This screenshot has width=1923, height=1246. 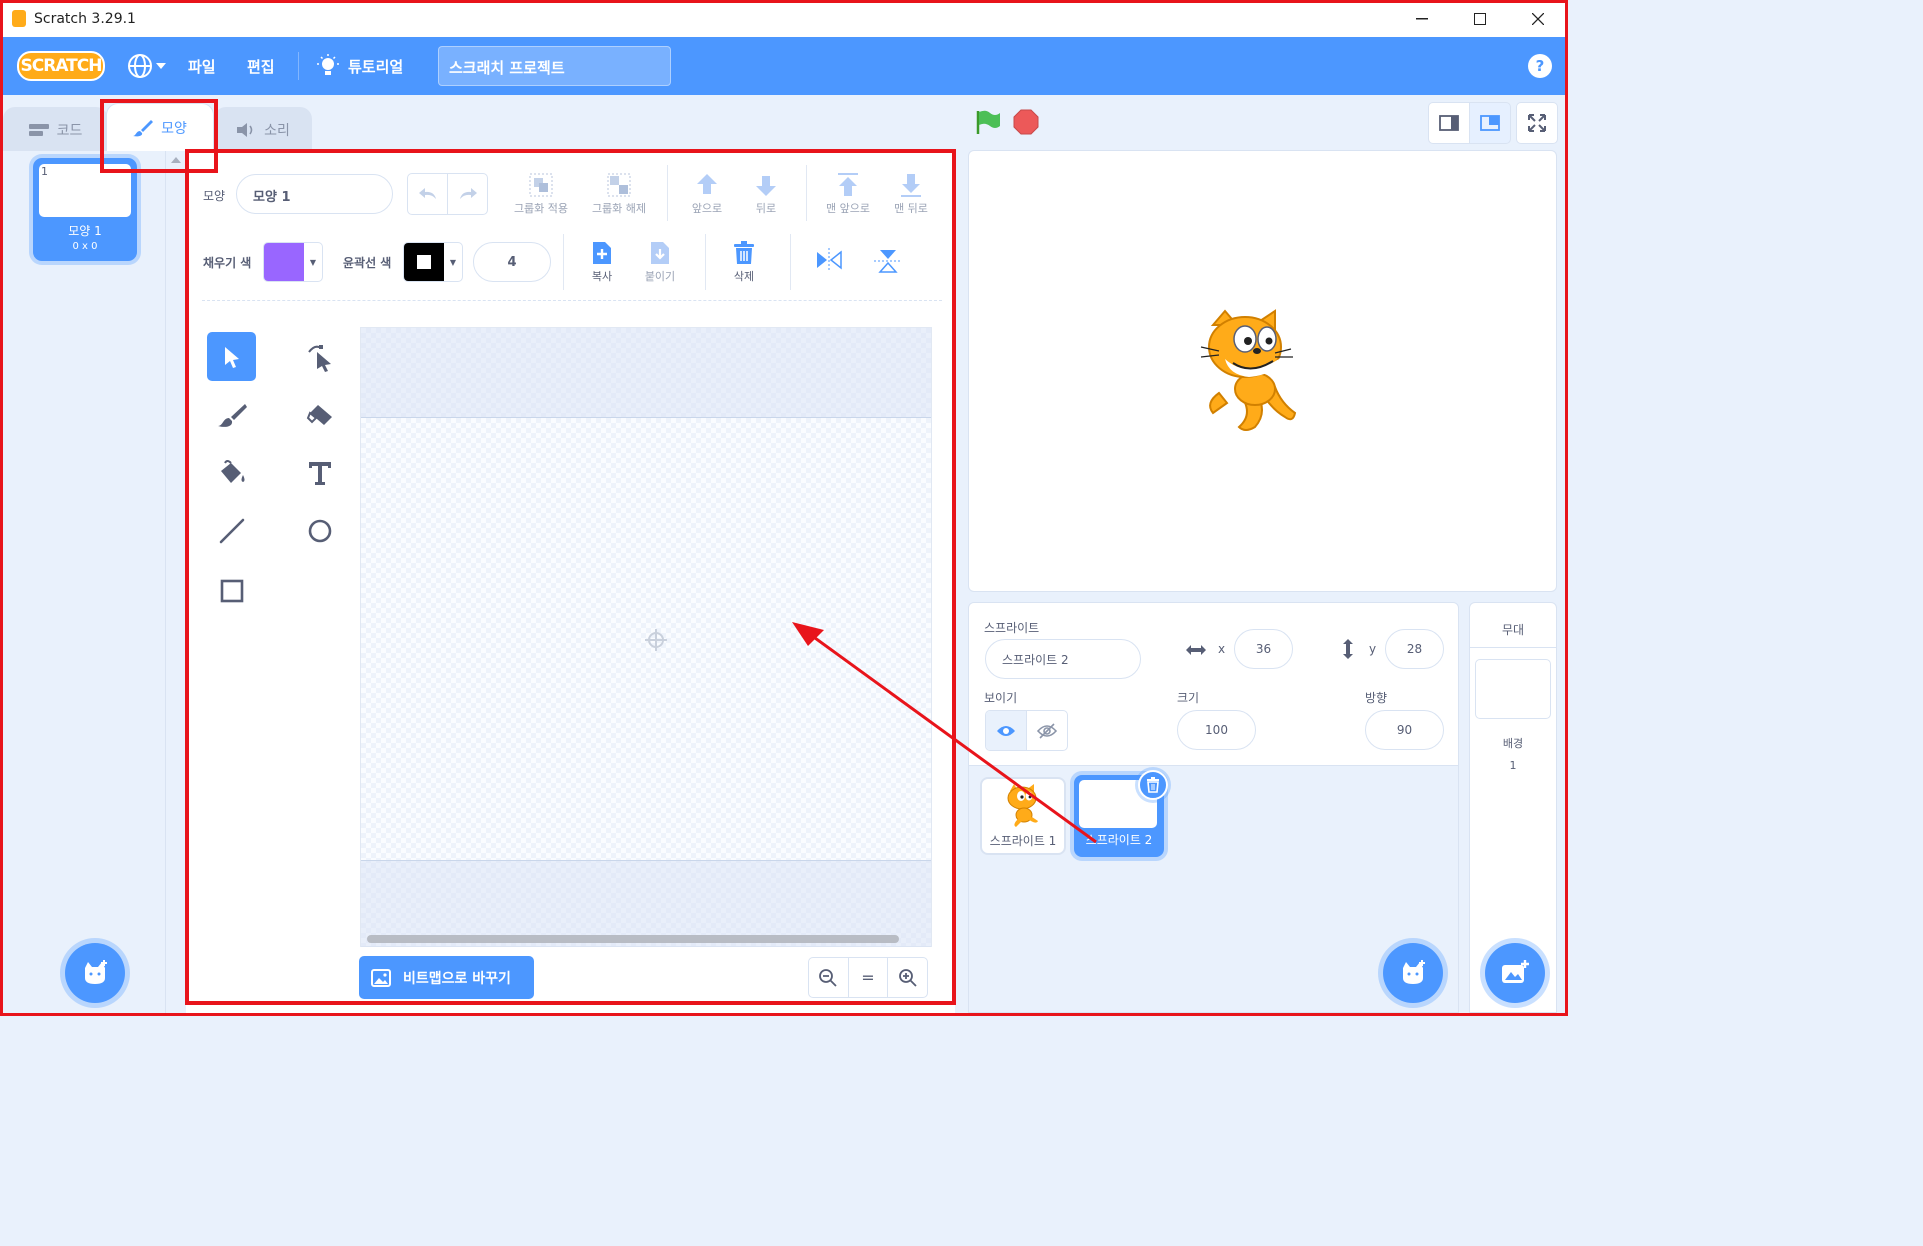 I want to click on annotation-arrow, so click(x=944, y=733).